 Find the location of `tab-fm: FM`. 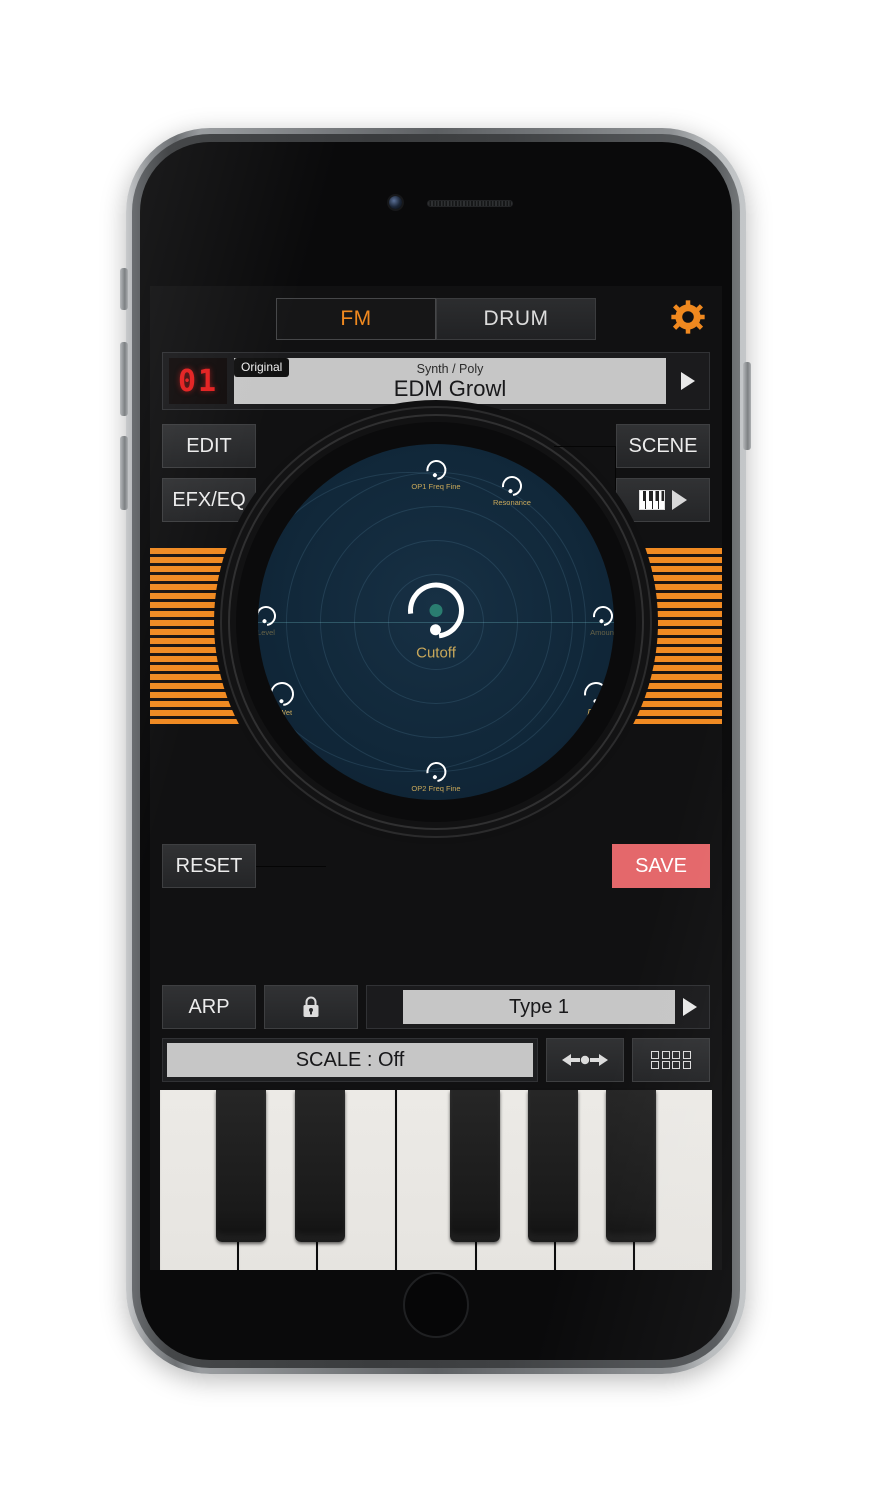

tab-fm: FM is located at coordinates (356, 319).